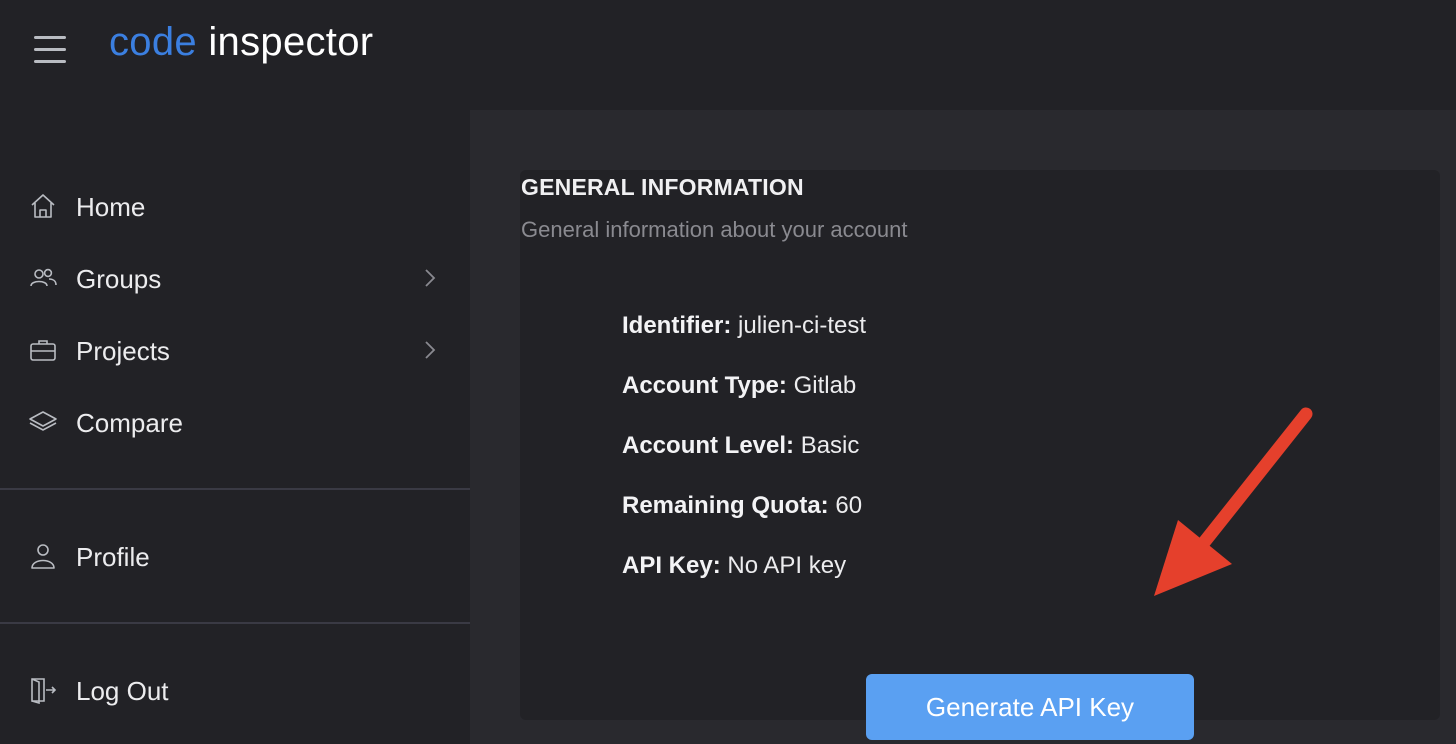 The width and height of the screenshot is (1456, 744). What do you see at coordinates (119, 279) in the screenshot?
I see `sidebar-item-label: Groups` at bounding box center [119, 279].